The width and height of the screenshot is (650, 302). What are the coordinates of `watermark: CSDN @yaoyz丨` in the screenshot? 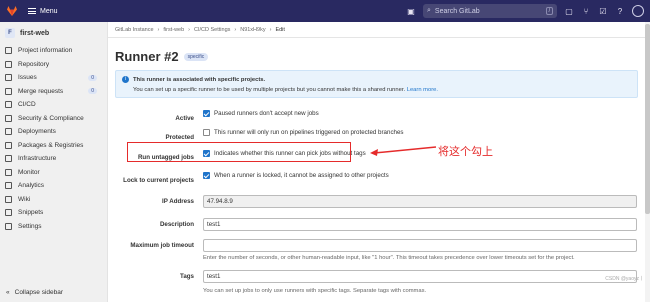 It's located at (624, 279).